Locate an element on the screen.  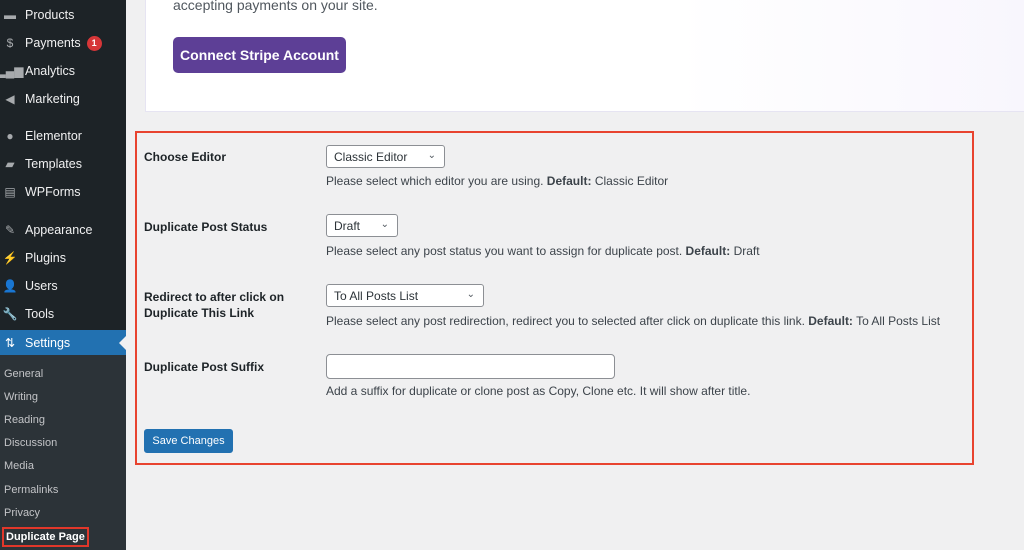
choose-editor-label: Choose Editor is located at coordinates (185, 157).